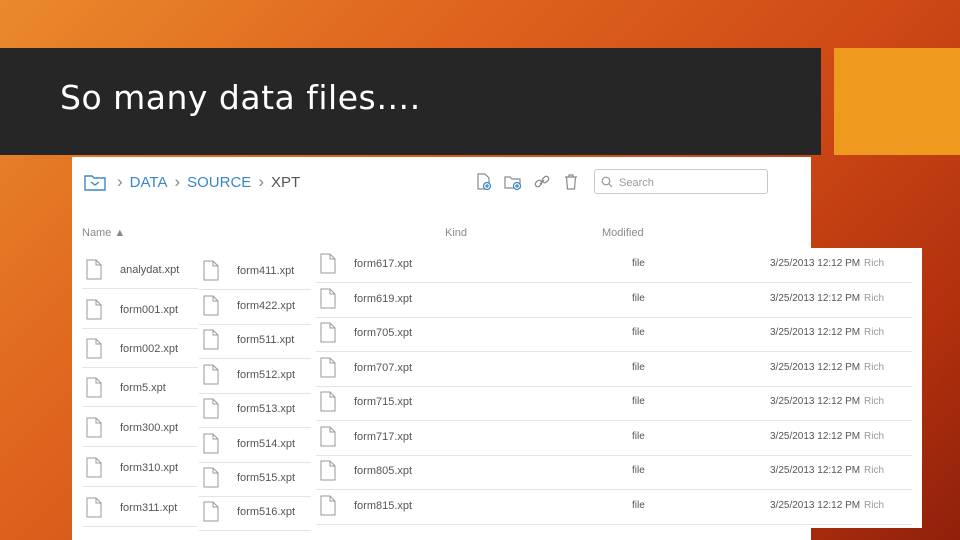 Image resolution: width=960 pixels, height=540 pixels. I want to click on search-input, so click(689, 182).